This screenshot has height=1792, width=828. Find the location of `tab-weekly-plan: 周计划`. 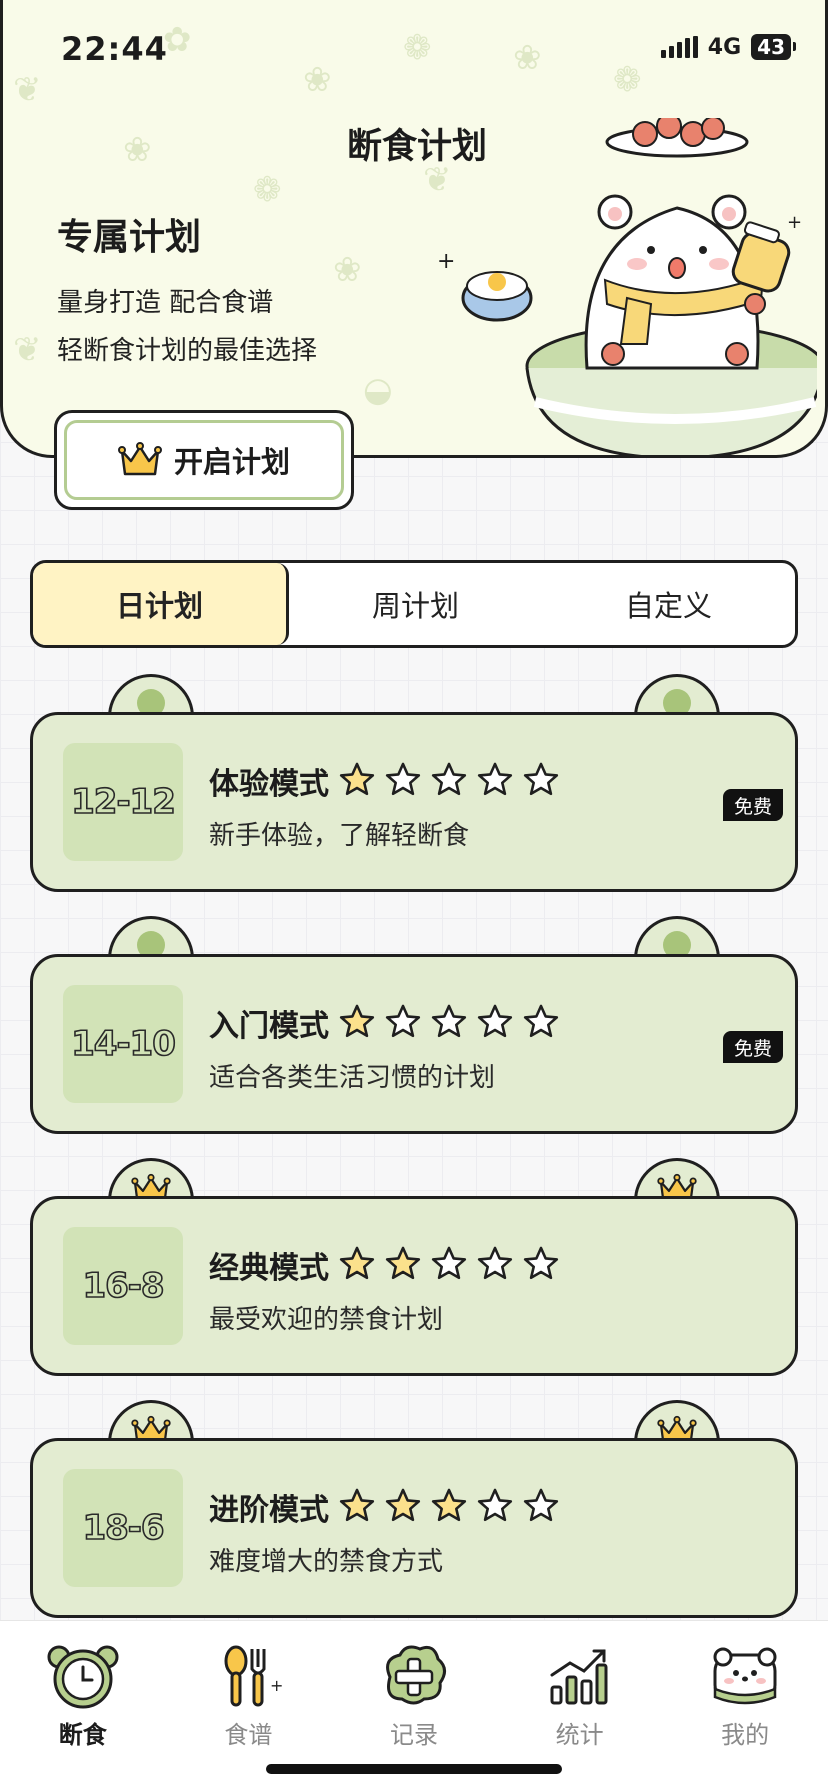

tab-weekly-plan: 周计划 is located at coordinates (415, 604).